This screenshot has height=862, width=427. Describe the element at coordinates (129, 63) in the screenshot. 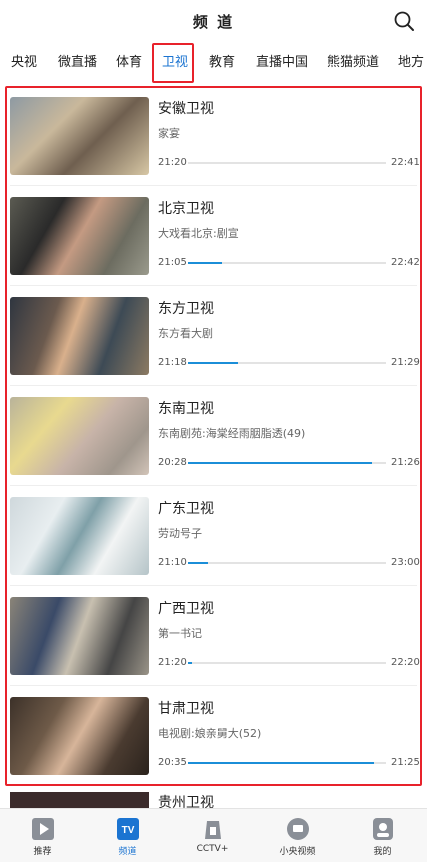

I see `tab-sports: 体育` at that location.